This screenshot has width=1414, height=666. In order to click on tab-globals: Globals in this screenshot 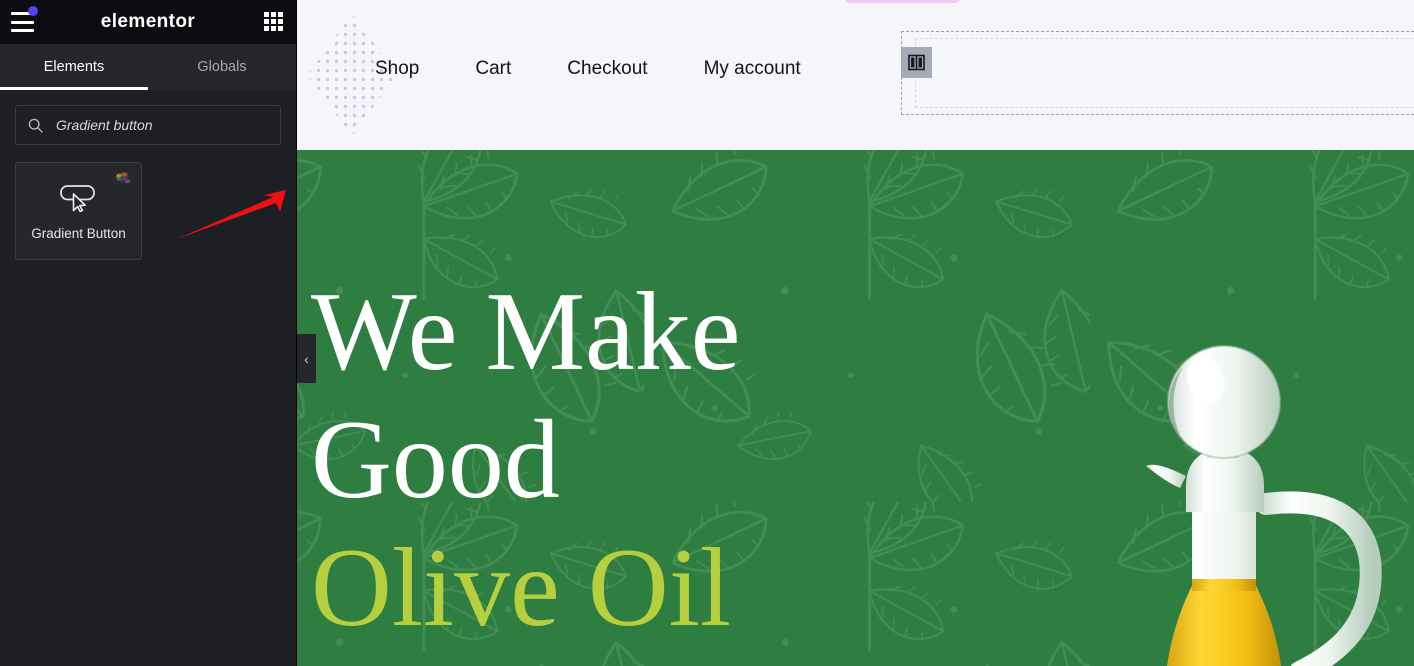, I will do `click(222, 67)`.